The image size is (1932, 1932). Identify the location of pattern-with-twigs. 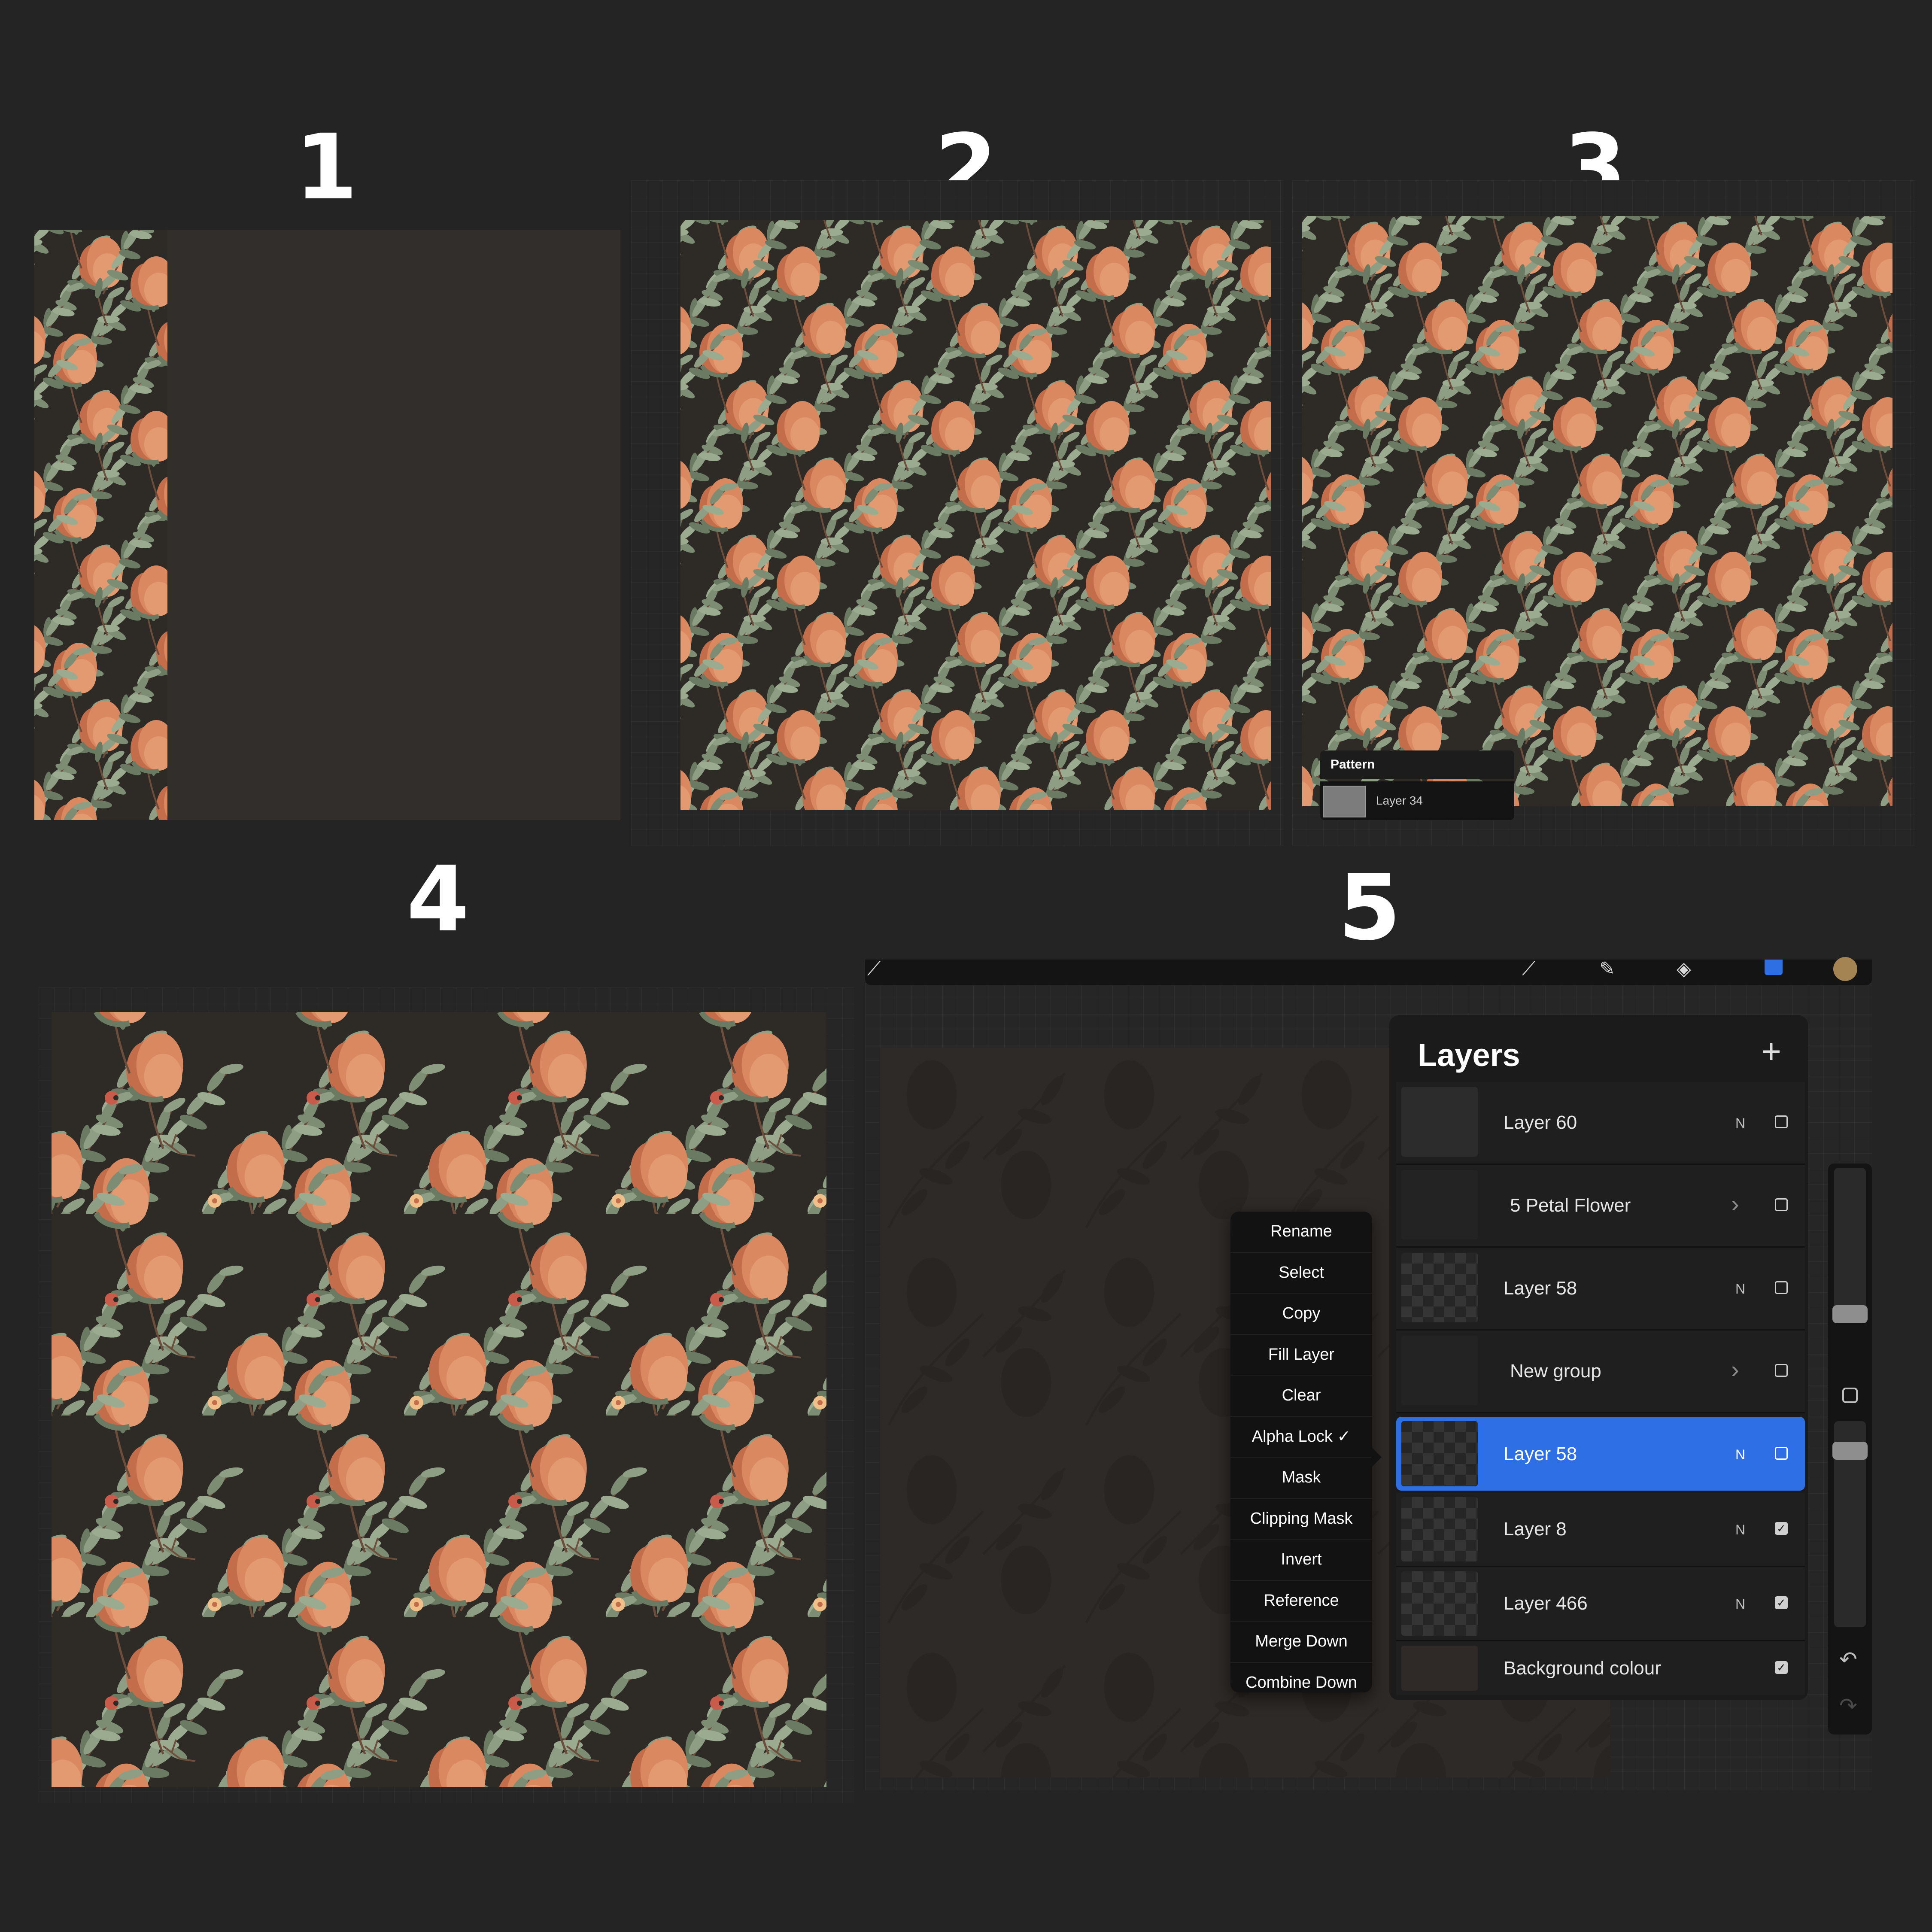
(1598, 511).